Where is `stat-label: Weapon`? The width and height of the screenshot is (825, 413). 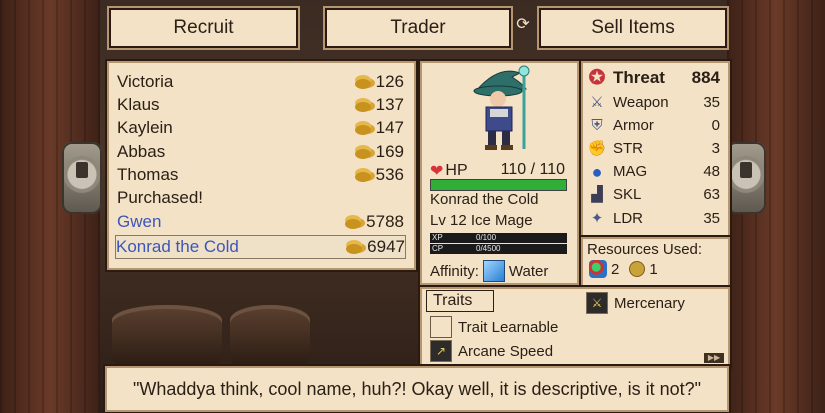 stat-label: Weapon is located at coordinates (641, 102).